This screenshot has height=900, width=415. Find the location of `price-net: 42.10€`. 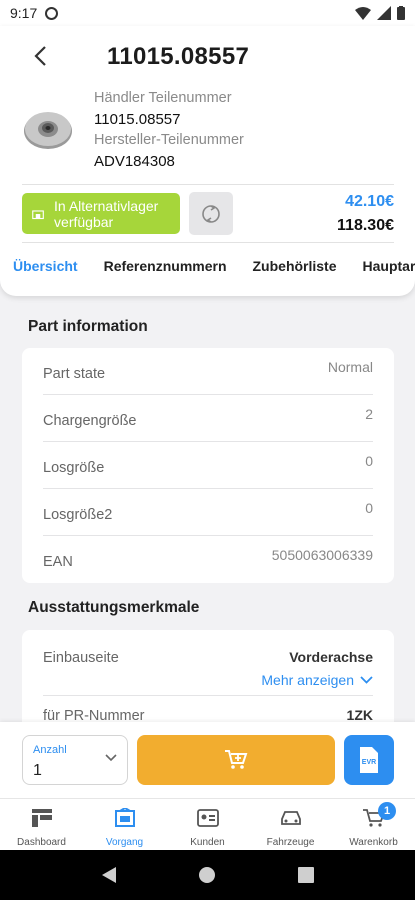

price-net: 42.10€ is located at coordinates (369, 201).